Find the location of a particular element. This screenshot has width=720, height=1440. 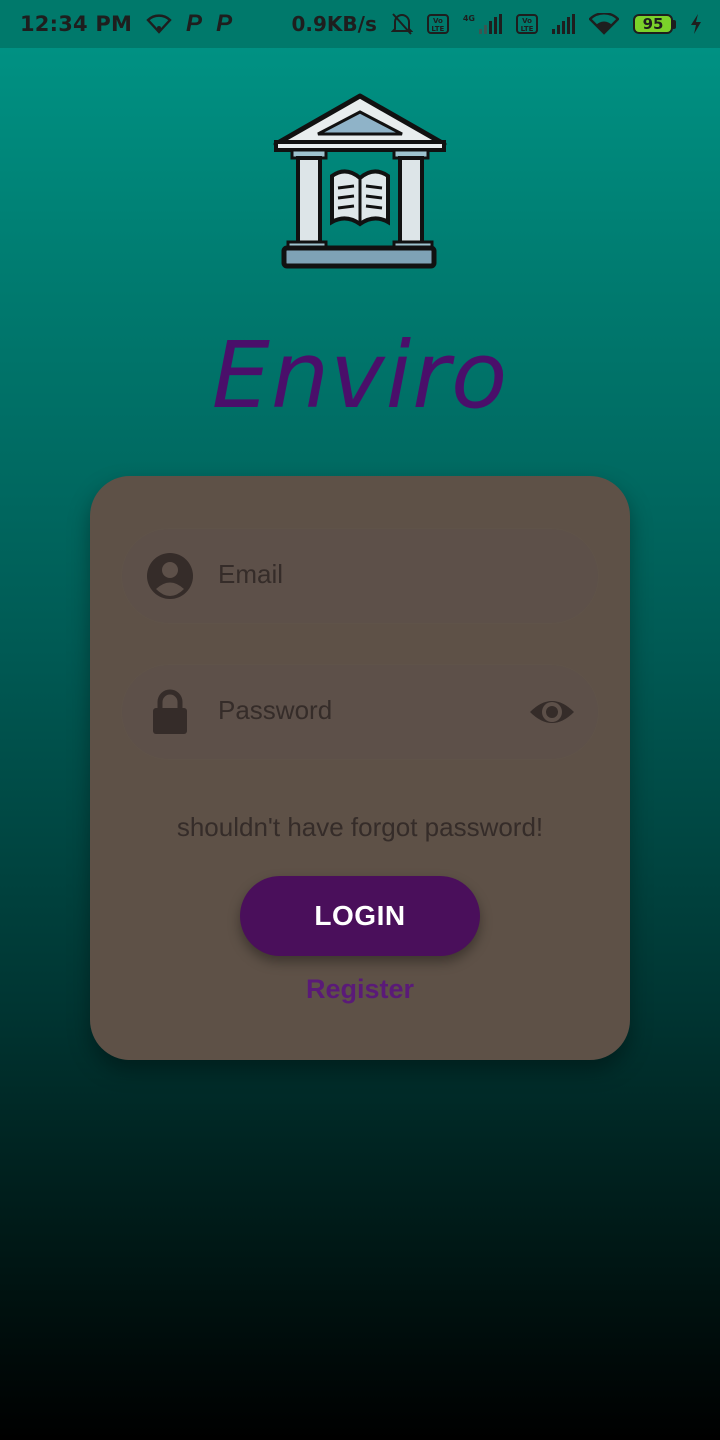

charging-bolt-icon is located at coordinates (696, 24).